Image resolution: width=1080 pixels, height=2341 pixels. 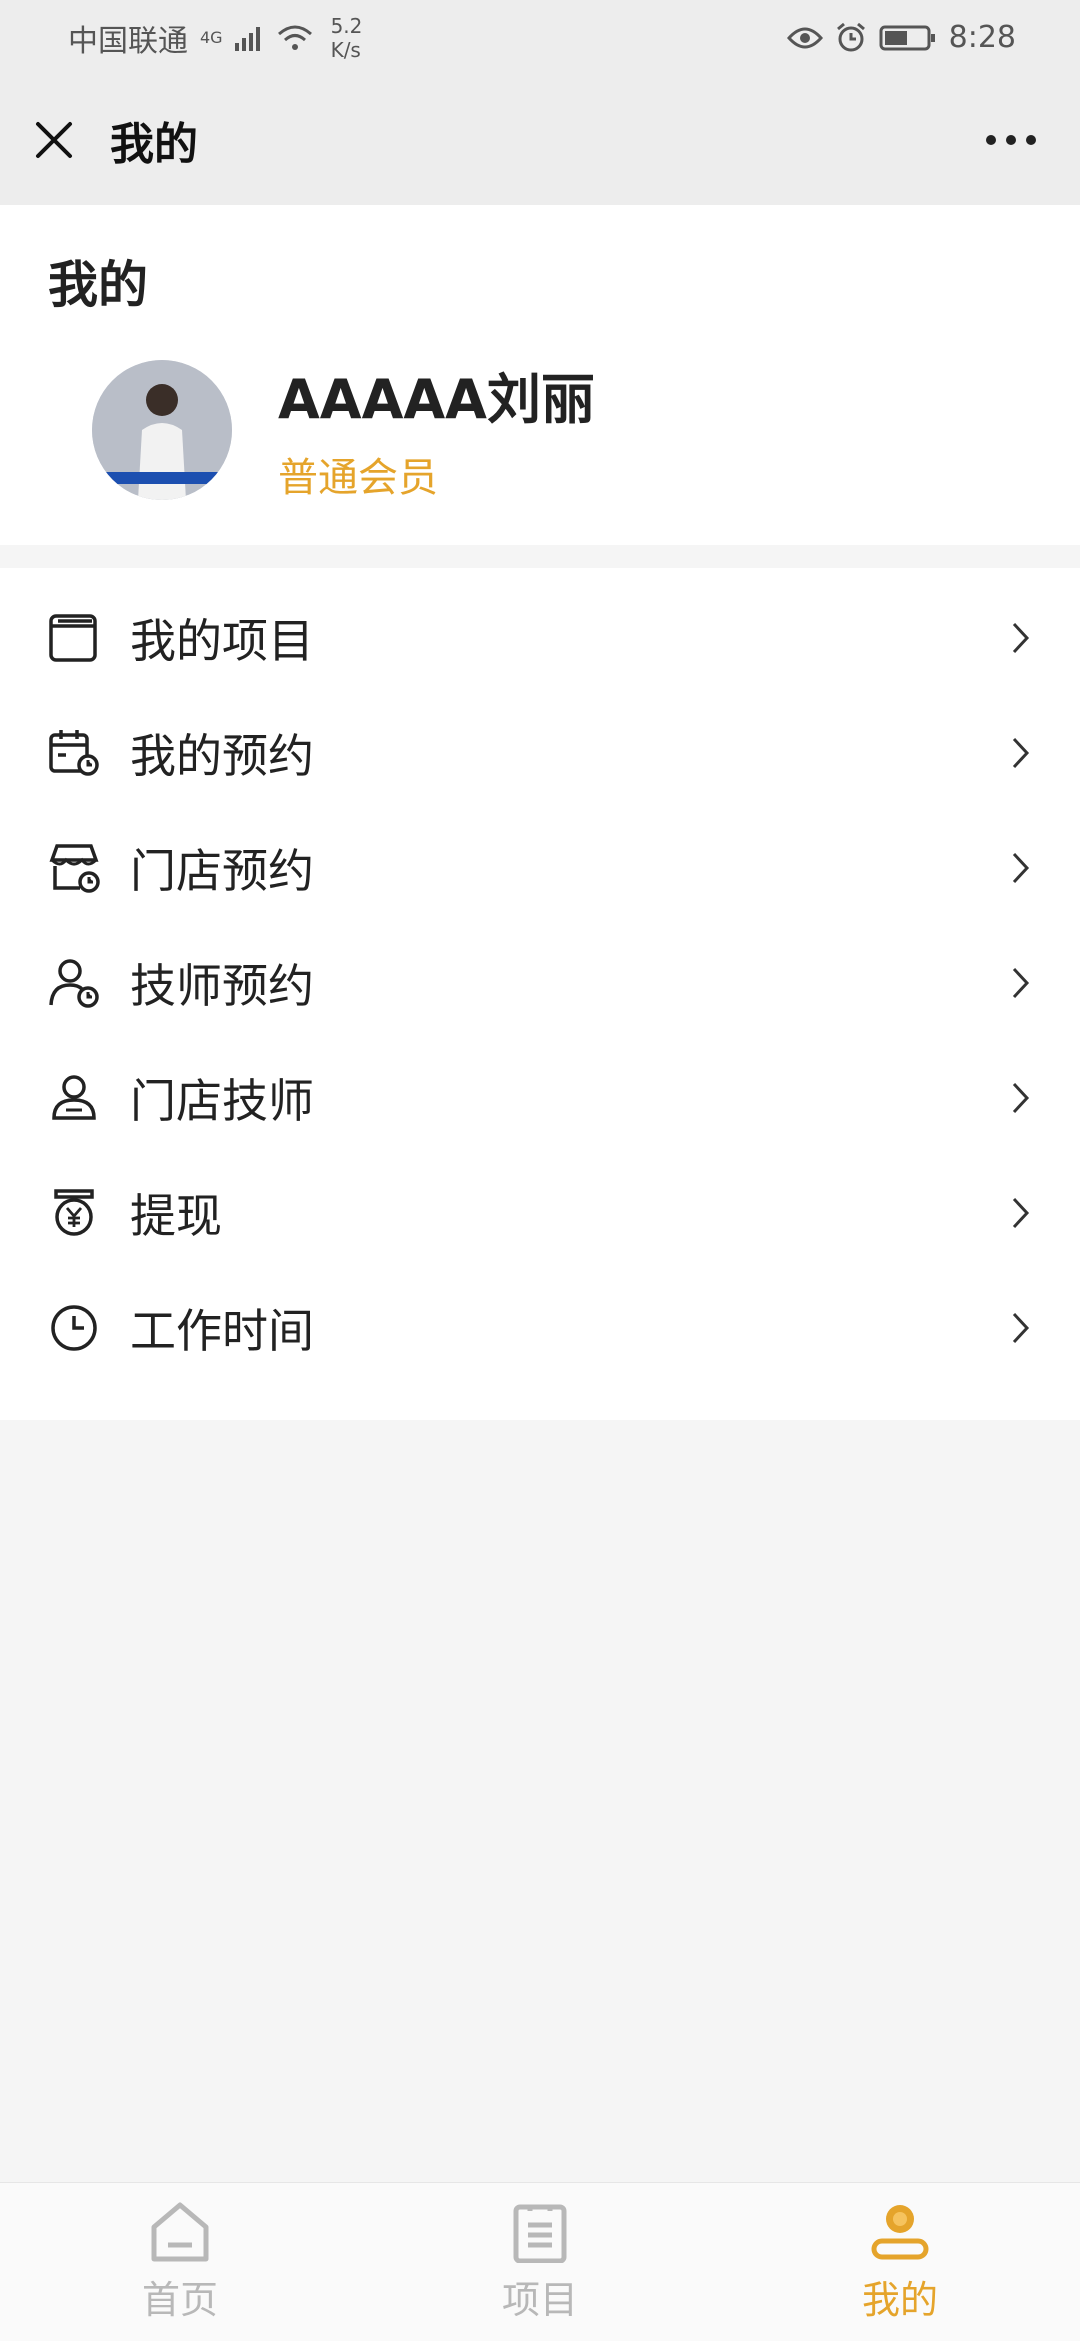 I want to click on top-bar: 我的, so click(x=540, y=140).